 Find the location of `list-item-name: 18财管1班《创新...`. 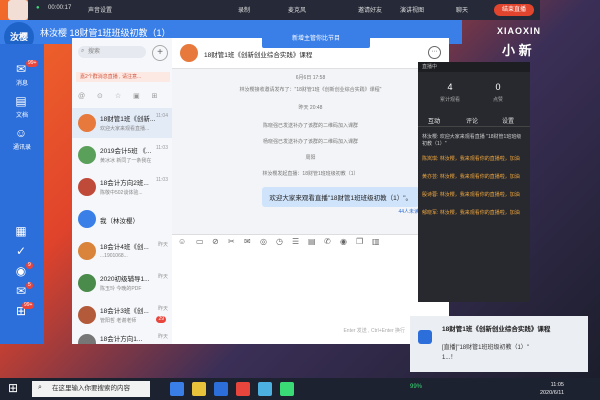

list-item-name: 18财管1班《创新... is located at coordinates (128, 119).